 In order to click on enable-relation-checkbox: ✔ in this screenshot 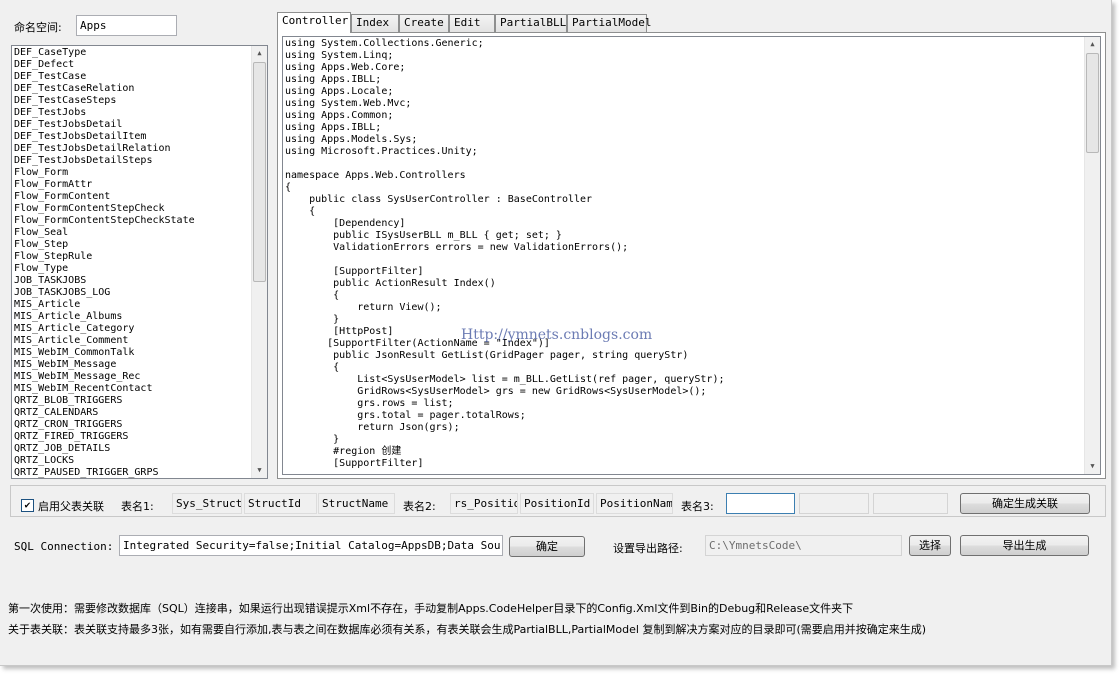, I will do `click(27, 505)`.